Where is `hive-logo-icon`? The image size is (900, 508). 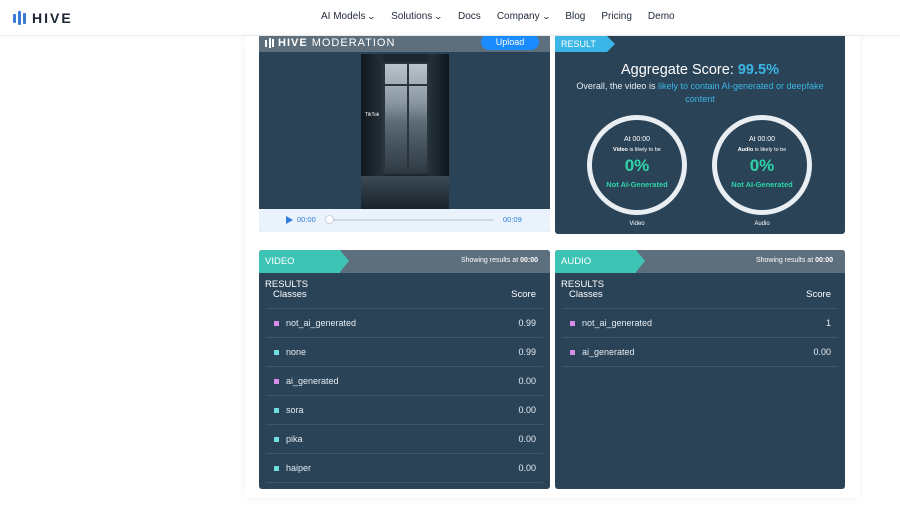
hive-logo-icon is located at coordinates (19, 18).